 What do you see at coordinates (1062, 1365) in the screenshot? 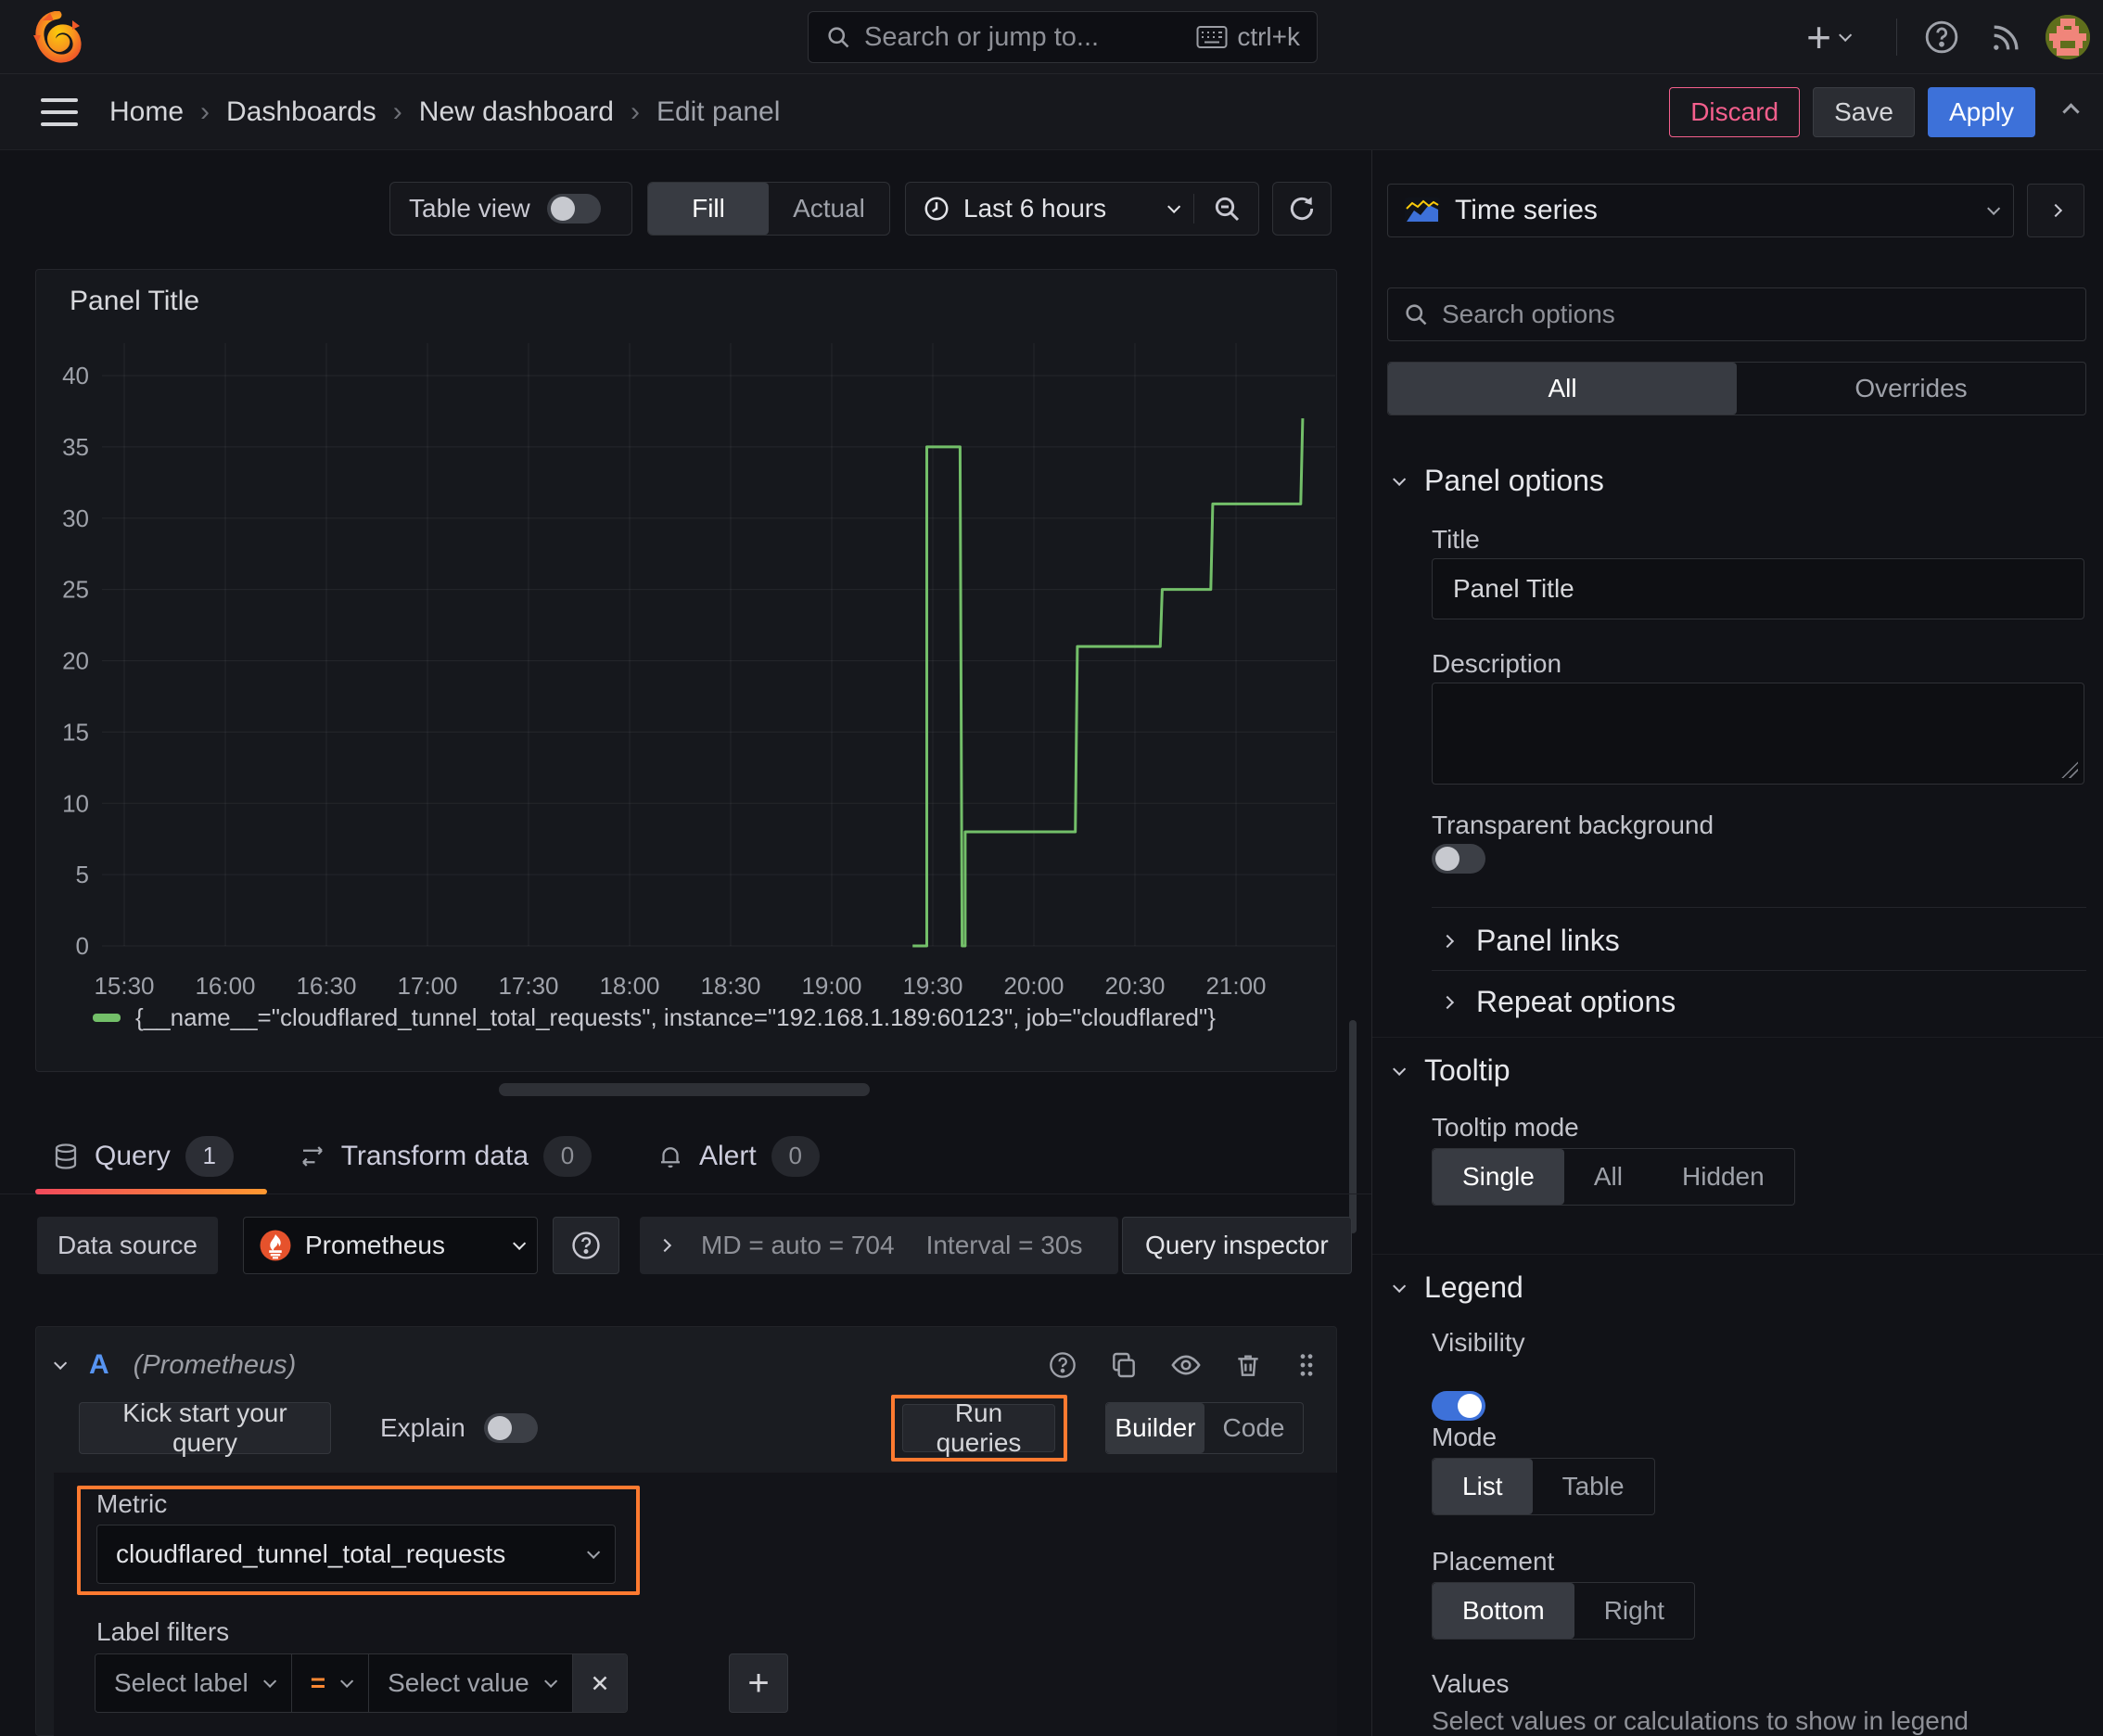
I see `help-icon` at bounding box center [1062, 1365].